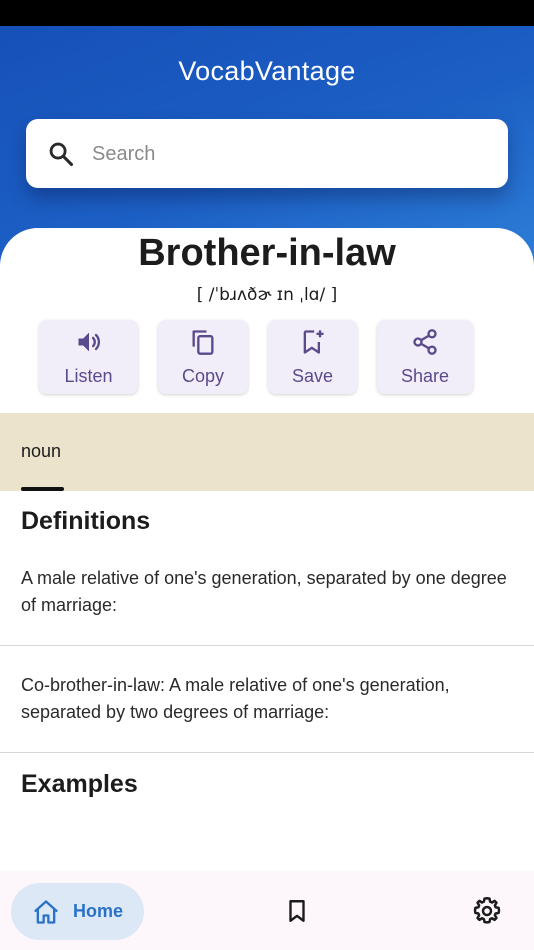 The image size is (534, 950). I want to click on listen-label: Listen, so click(88, 376).